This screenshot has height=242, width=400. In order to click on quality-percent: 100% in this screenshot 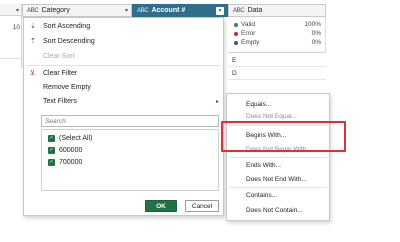, I will do `click(312, 24)`.